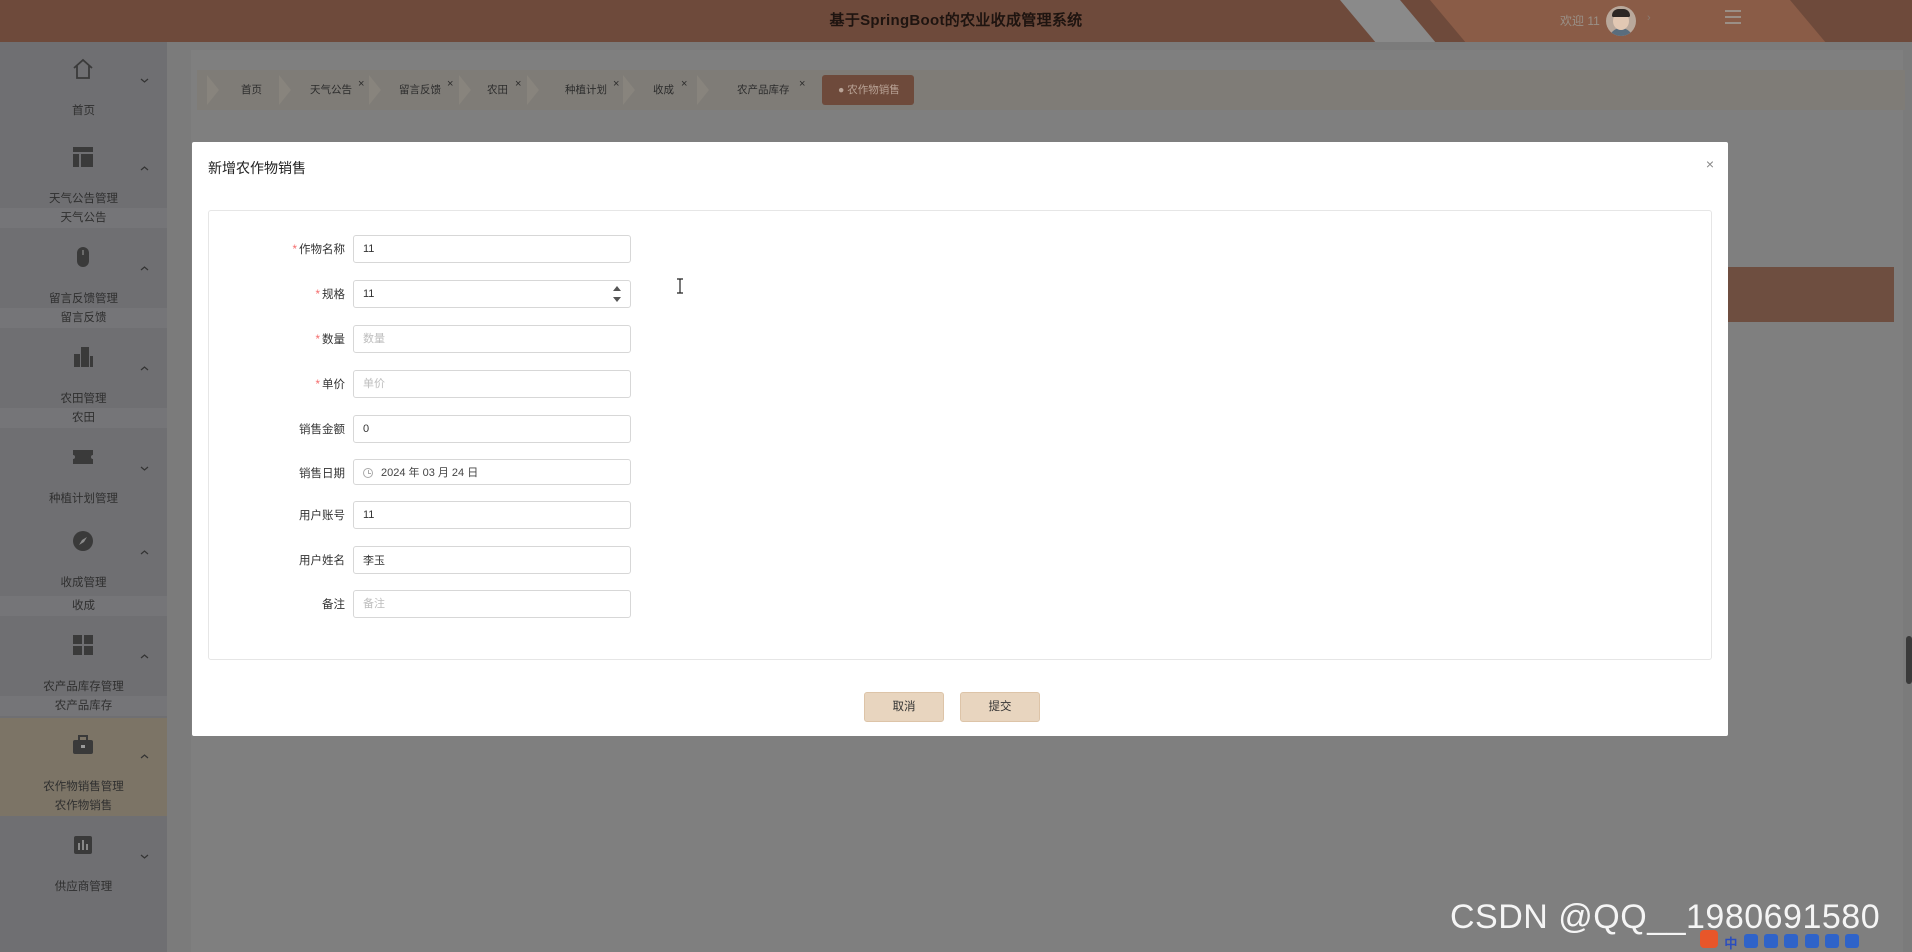 The width and height of the screenshot is (1912, 952). What do you see at coordinates (1621, 13) in the screenshot?
I see `avatar-hair` at bounding box center [1621, 13].